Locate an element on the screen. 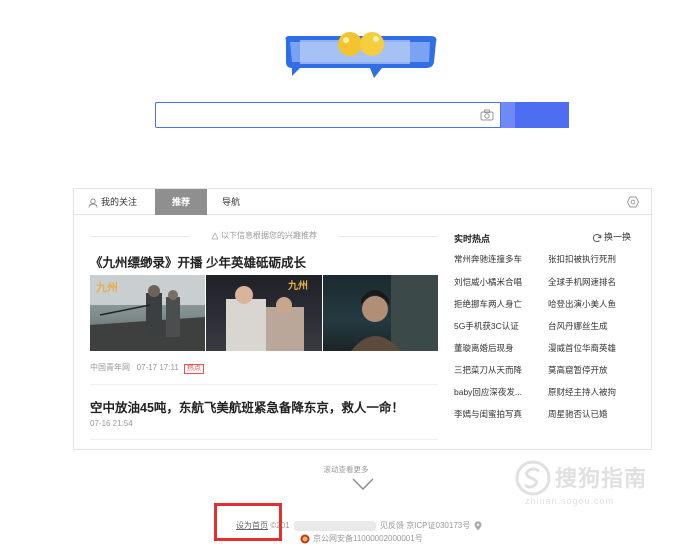 Image resolution: width=692 pixels, height=548 pixels. watermark-brand: 搜狗指南 is located at coordinates (601, 478).